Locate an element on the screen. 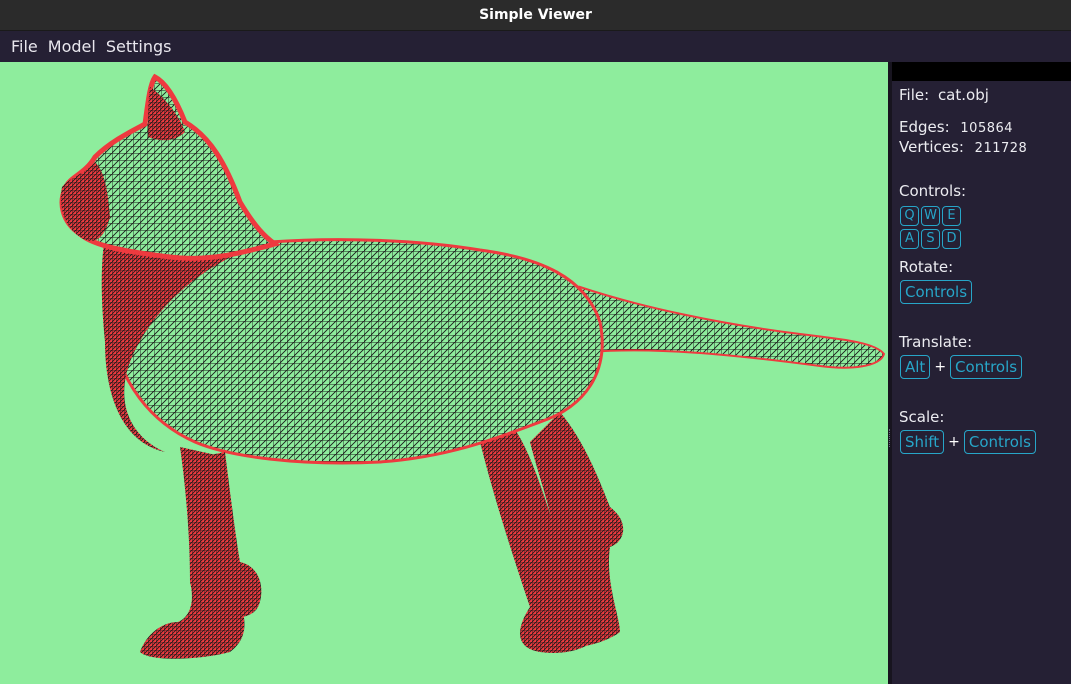 The width and height of the screenshot is (1071, 684). window-title-bar: Simple Viewer is located at coordinates (535, 15).